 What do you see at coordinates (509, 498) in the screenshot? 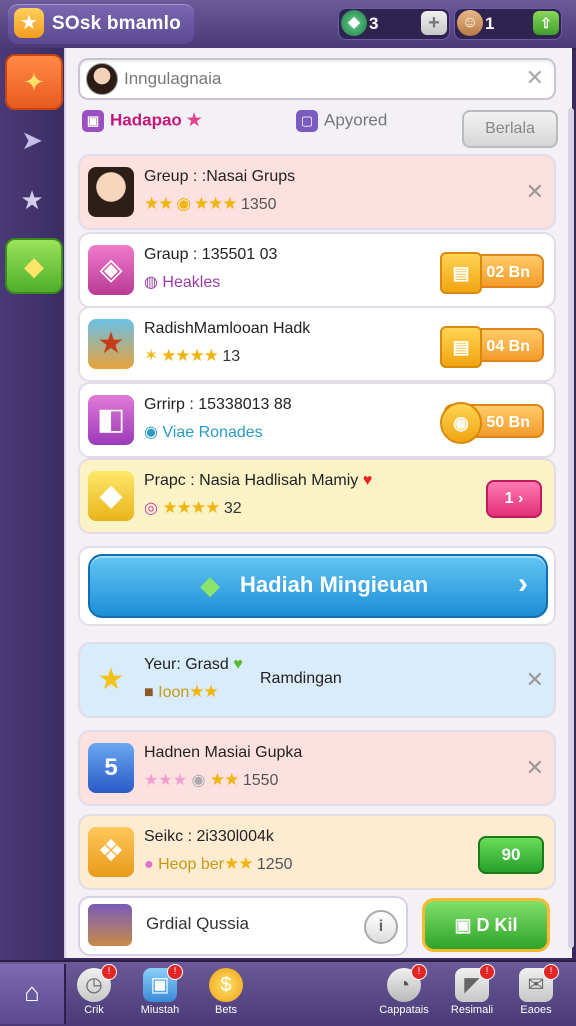
I see `next-label: 1` at bounding box center [509, 498].